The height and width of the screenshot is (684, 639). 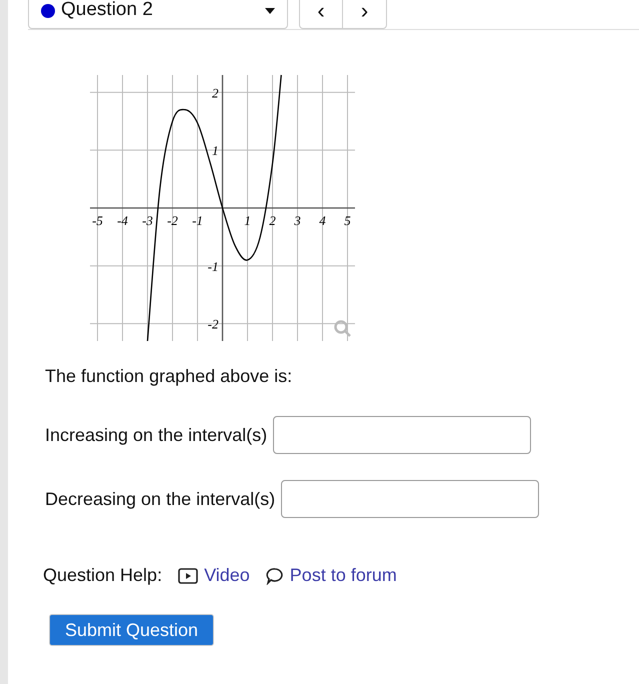 What do you see at coordinates (321, 14) in the screenshot?
I see `previous-button: ‹` at bounding box center [321, 14].